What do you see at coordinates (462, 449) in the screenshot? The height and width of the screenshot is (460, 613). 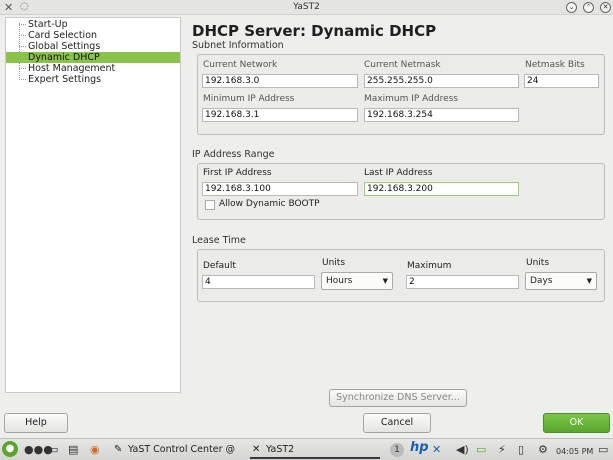 I see `volume-icon: ◀)` at bounding box center [462, 449].